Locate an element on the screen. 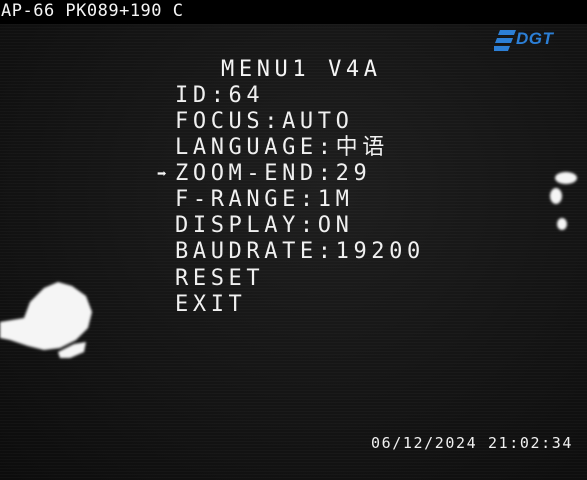 This screenshot has height=480, width=587. timestamp: 06/12/2024 21:02:34 is located at coordinates (472, 443).